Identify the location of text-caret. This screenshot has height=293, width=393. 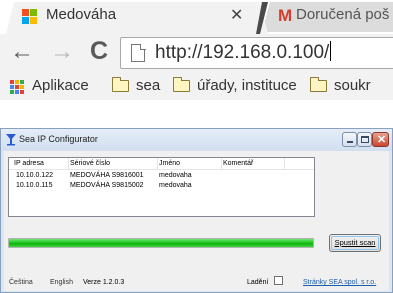
(331, 51).